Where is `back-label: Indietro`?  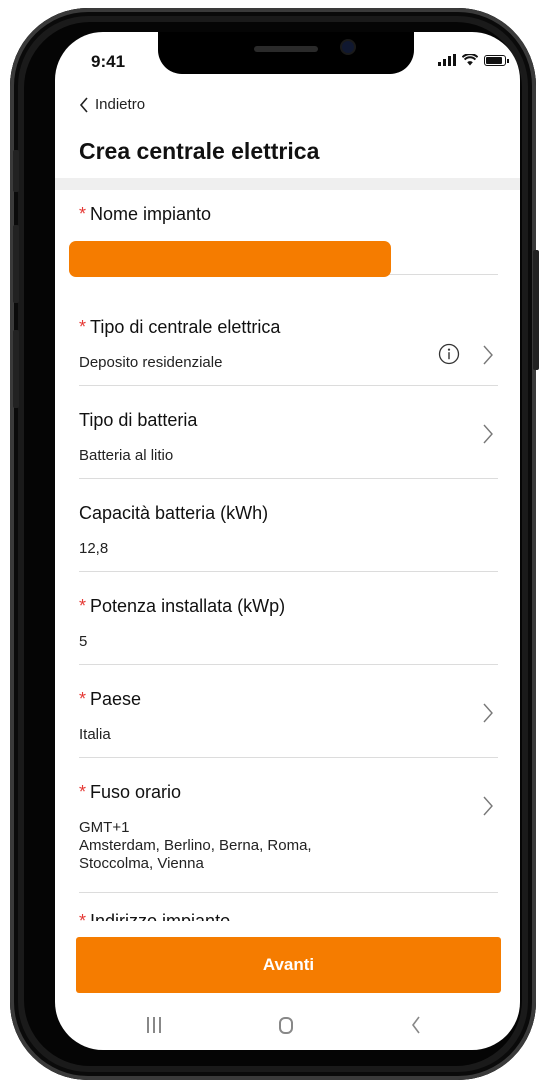
back-label: Indietro is located at coordinates (120, 104).